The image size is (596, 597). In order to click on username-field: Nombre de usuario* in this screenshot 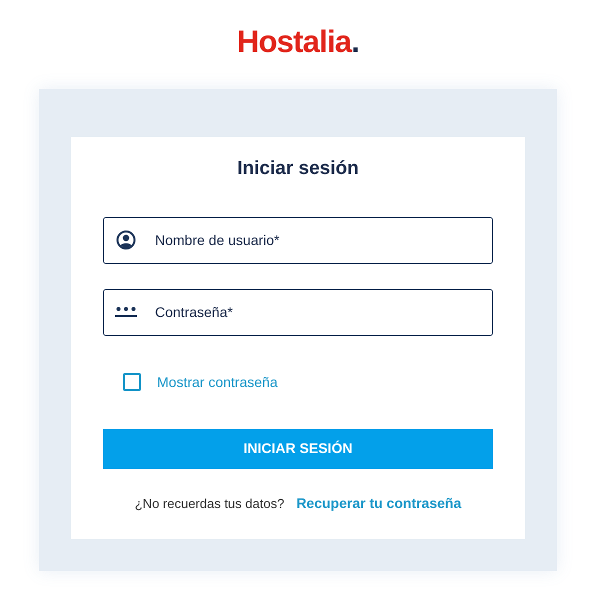, I will do `click(298, 240)`.